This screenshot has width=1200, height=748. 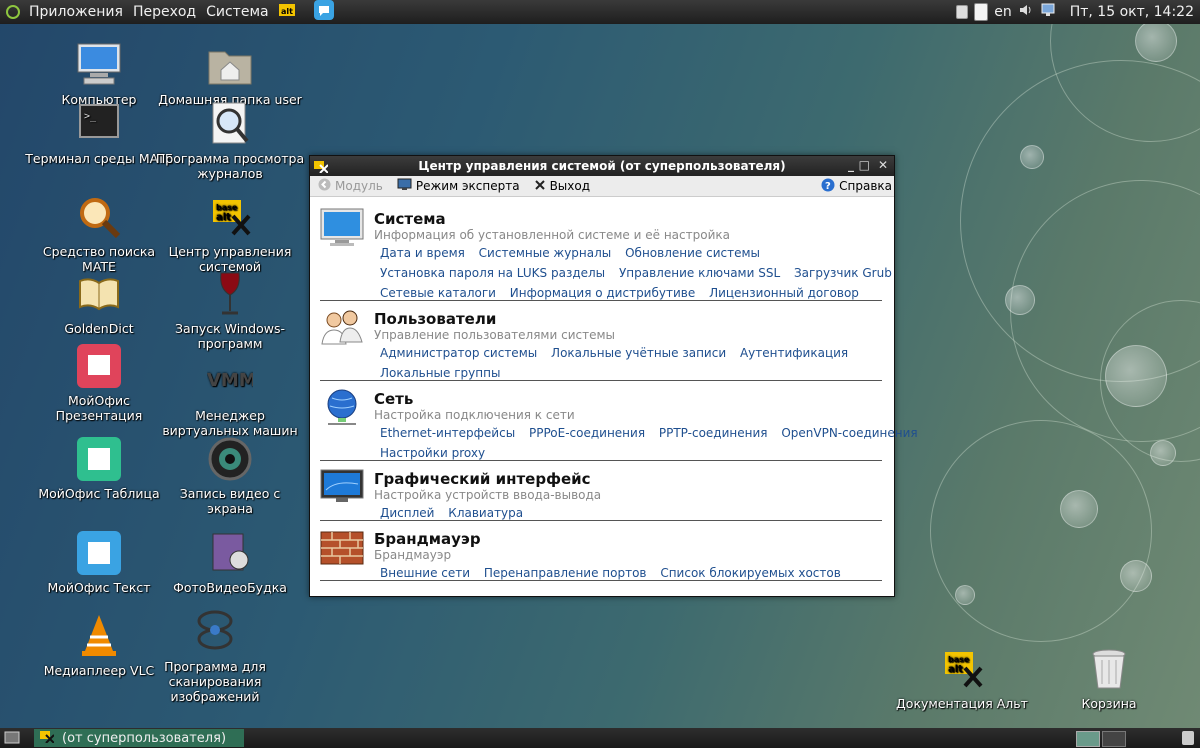 What do you see at coordinates (1188, 738) in the screenshot?
I see `trash-applet-icon` at bounding box center [1188, 738].